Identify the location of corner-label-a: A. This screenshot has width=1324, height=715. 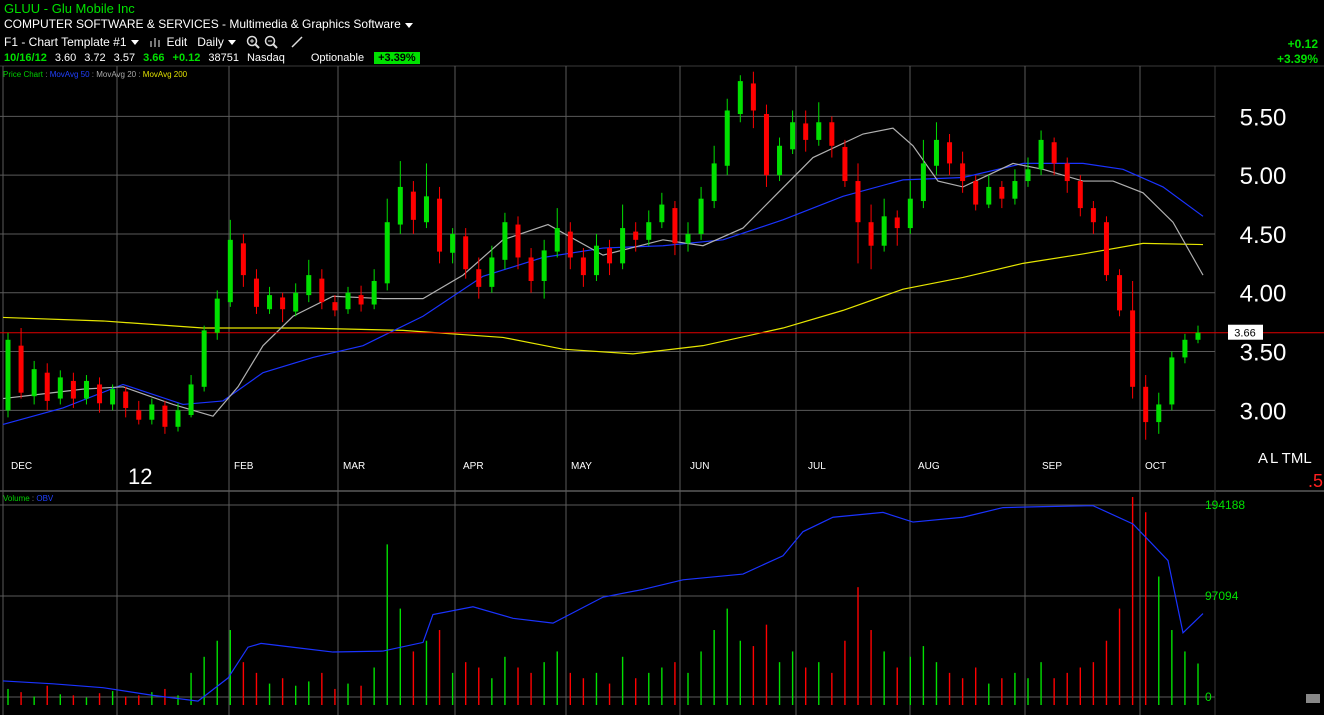
(1263, 458).